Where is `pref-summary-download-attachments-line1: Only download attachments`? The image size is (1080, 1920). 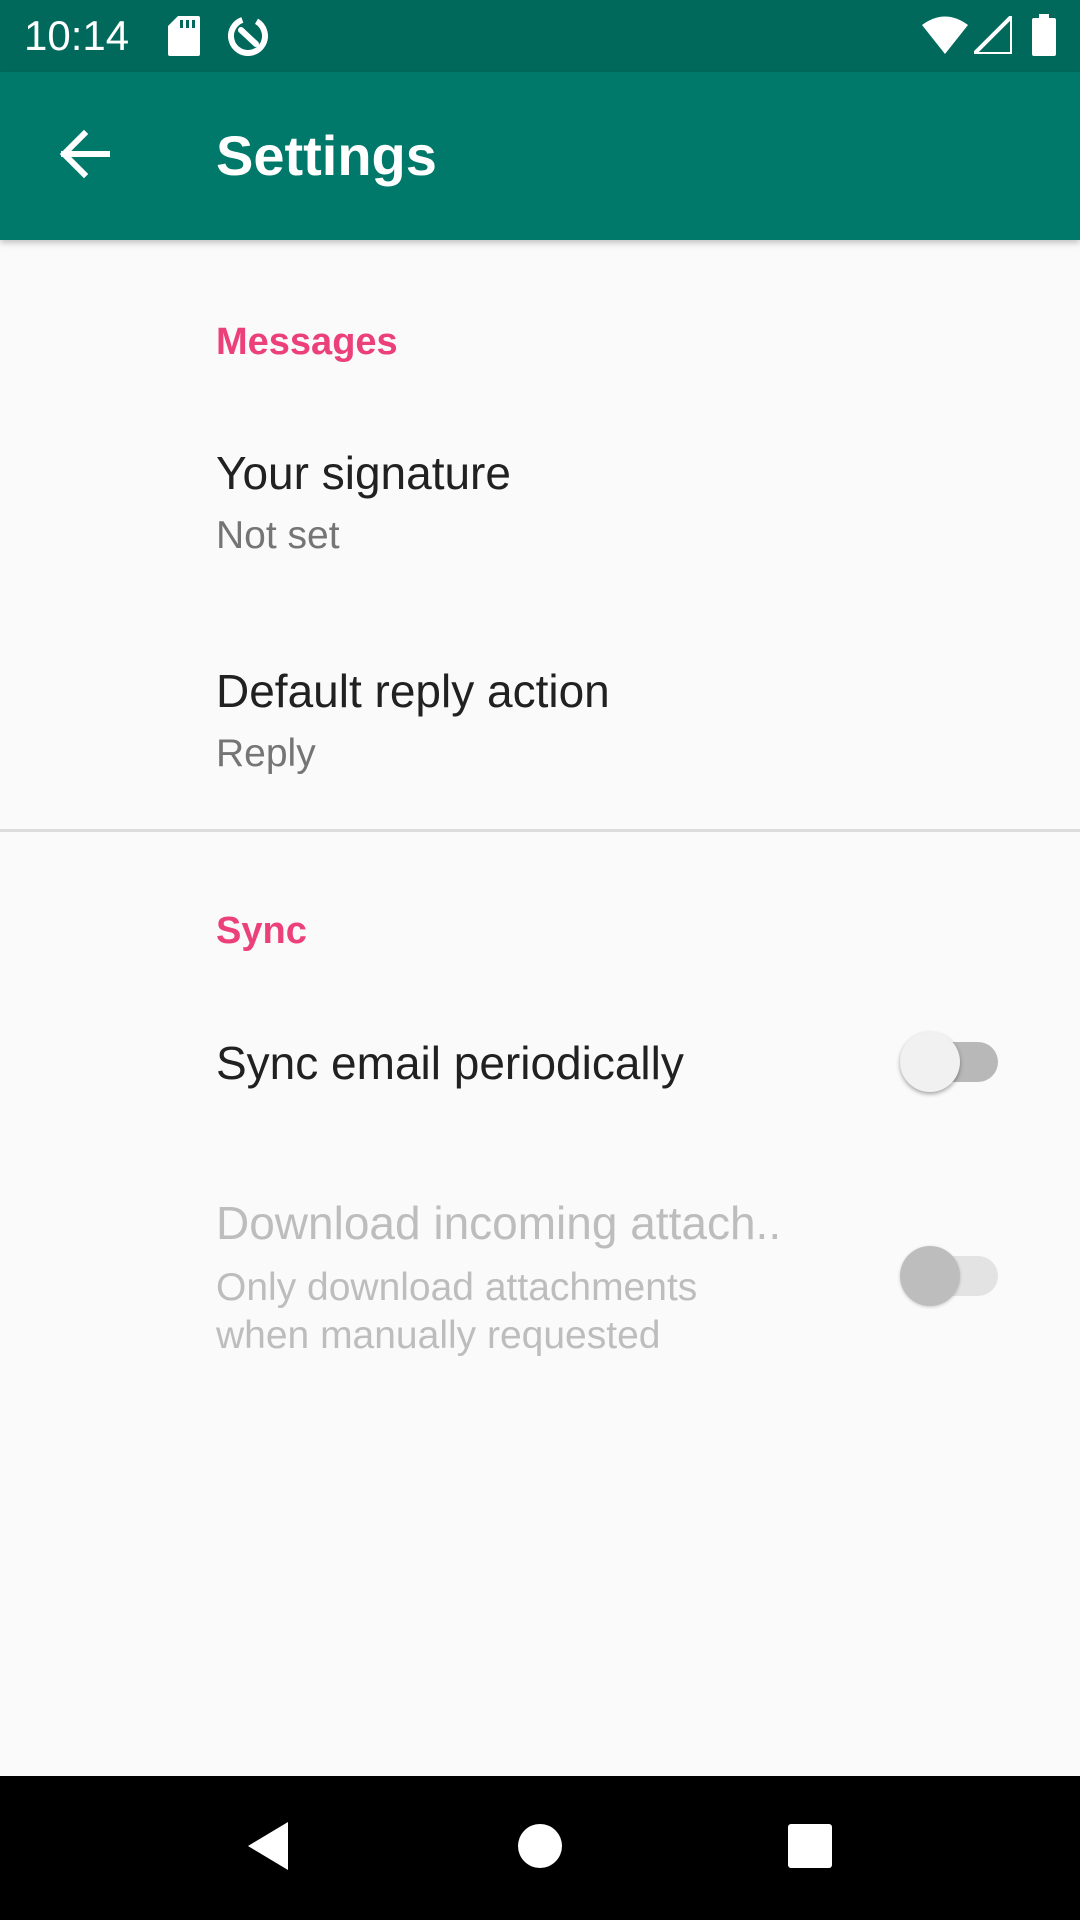
pref-summary-download-attachments-line1: Only download attachments is located at coordinates (457, 1287).